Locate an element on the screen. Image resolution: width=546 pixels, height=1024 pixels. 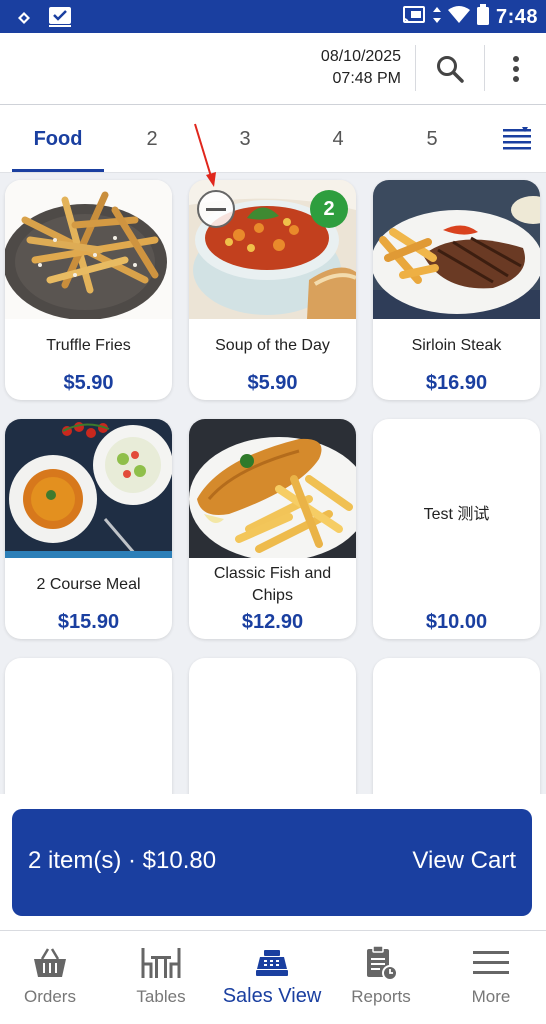
battery-icon is located at coordinates (483, 17).